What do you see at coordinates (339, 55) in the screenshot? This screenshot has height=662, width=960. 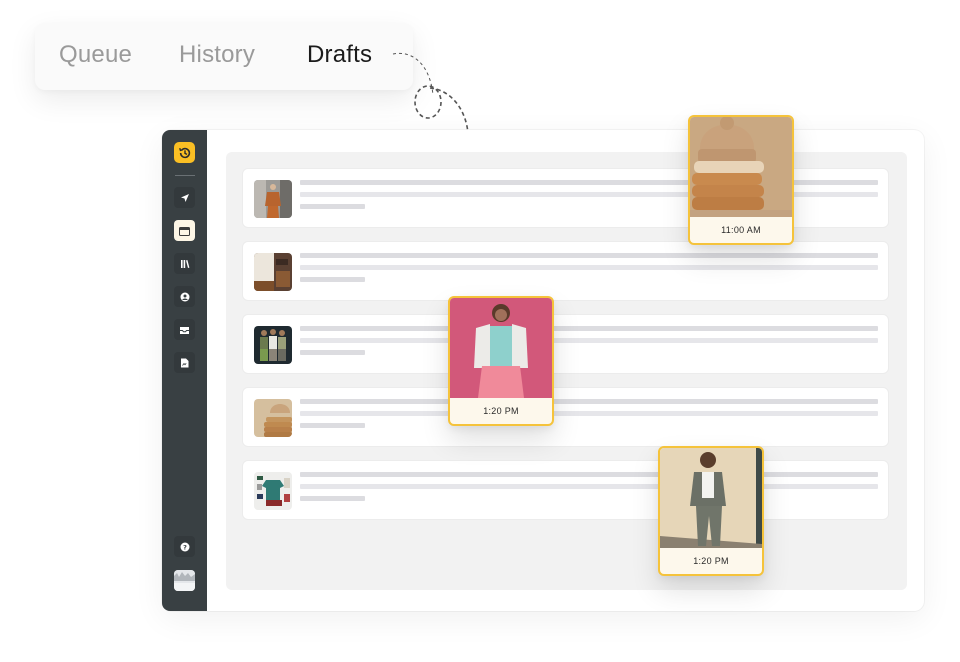 I see `tab-drafts: Drafts` at bounding box center [339, 55].